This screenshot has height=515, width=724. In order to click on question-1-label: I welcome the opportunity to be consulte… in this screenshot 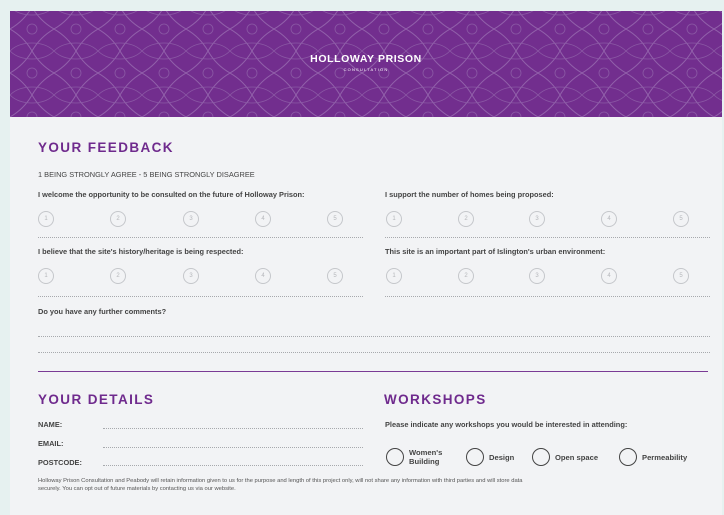, I will do `click(171, 194)`.